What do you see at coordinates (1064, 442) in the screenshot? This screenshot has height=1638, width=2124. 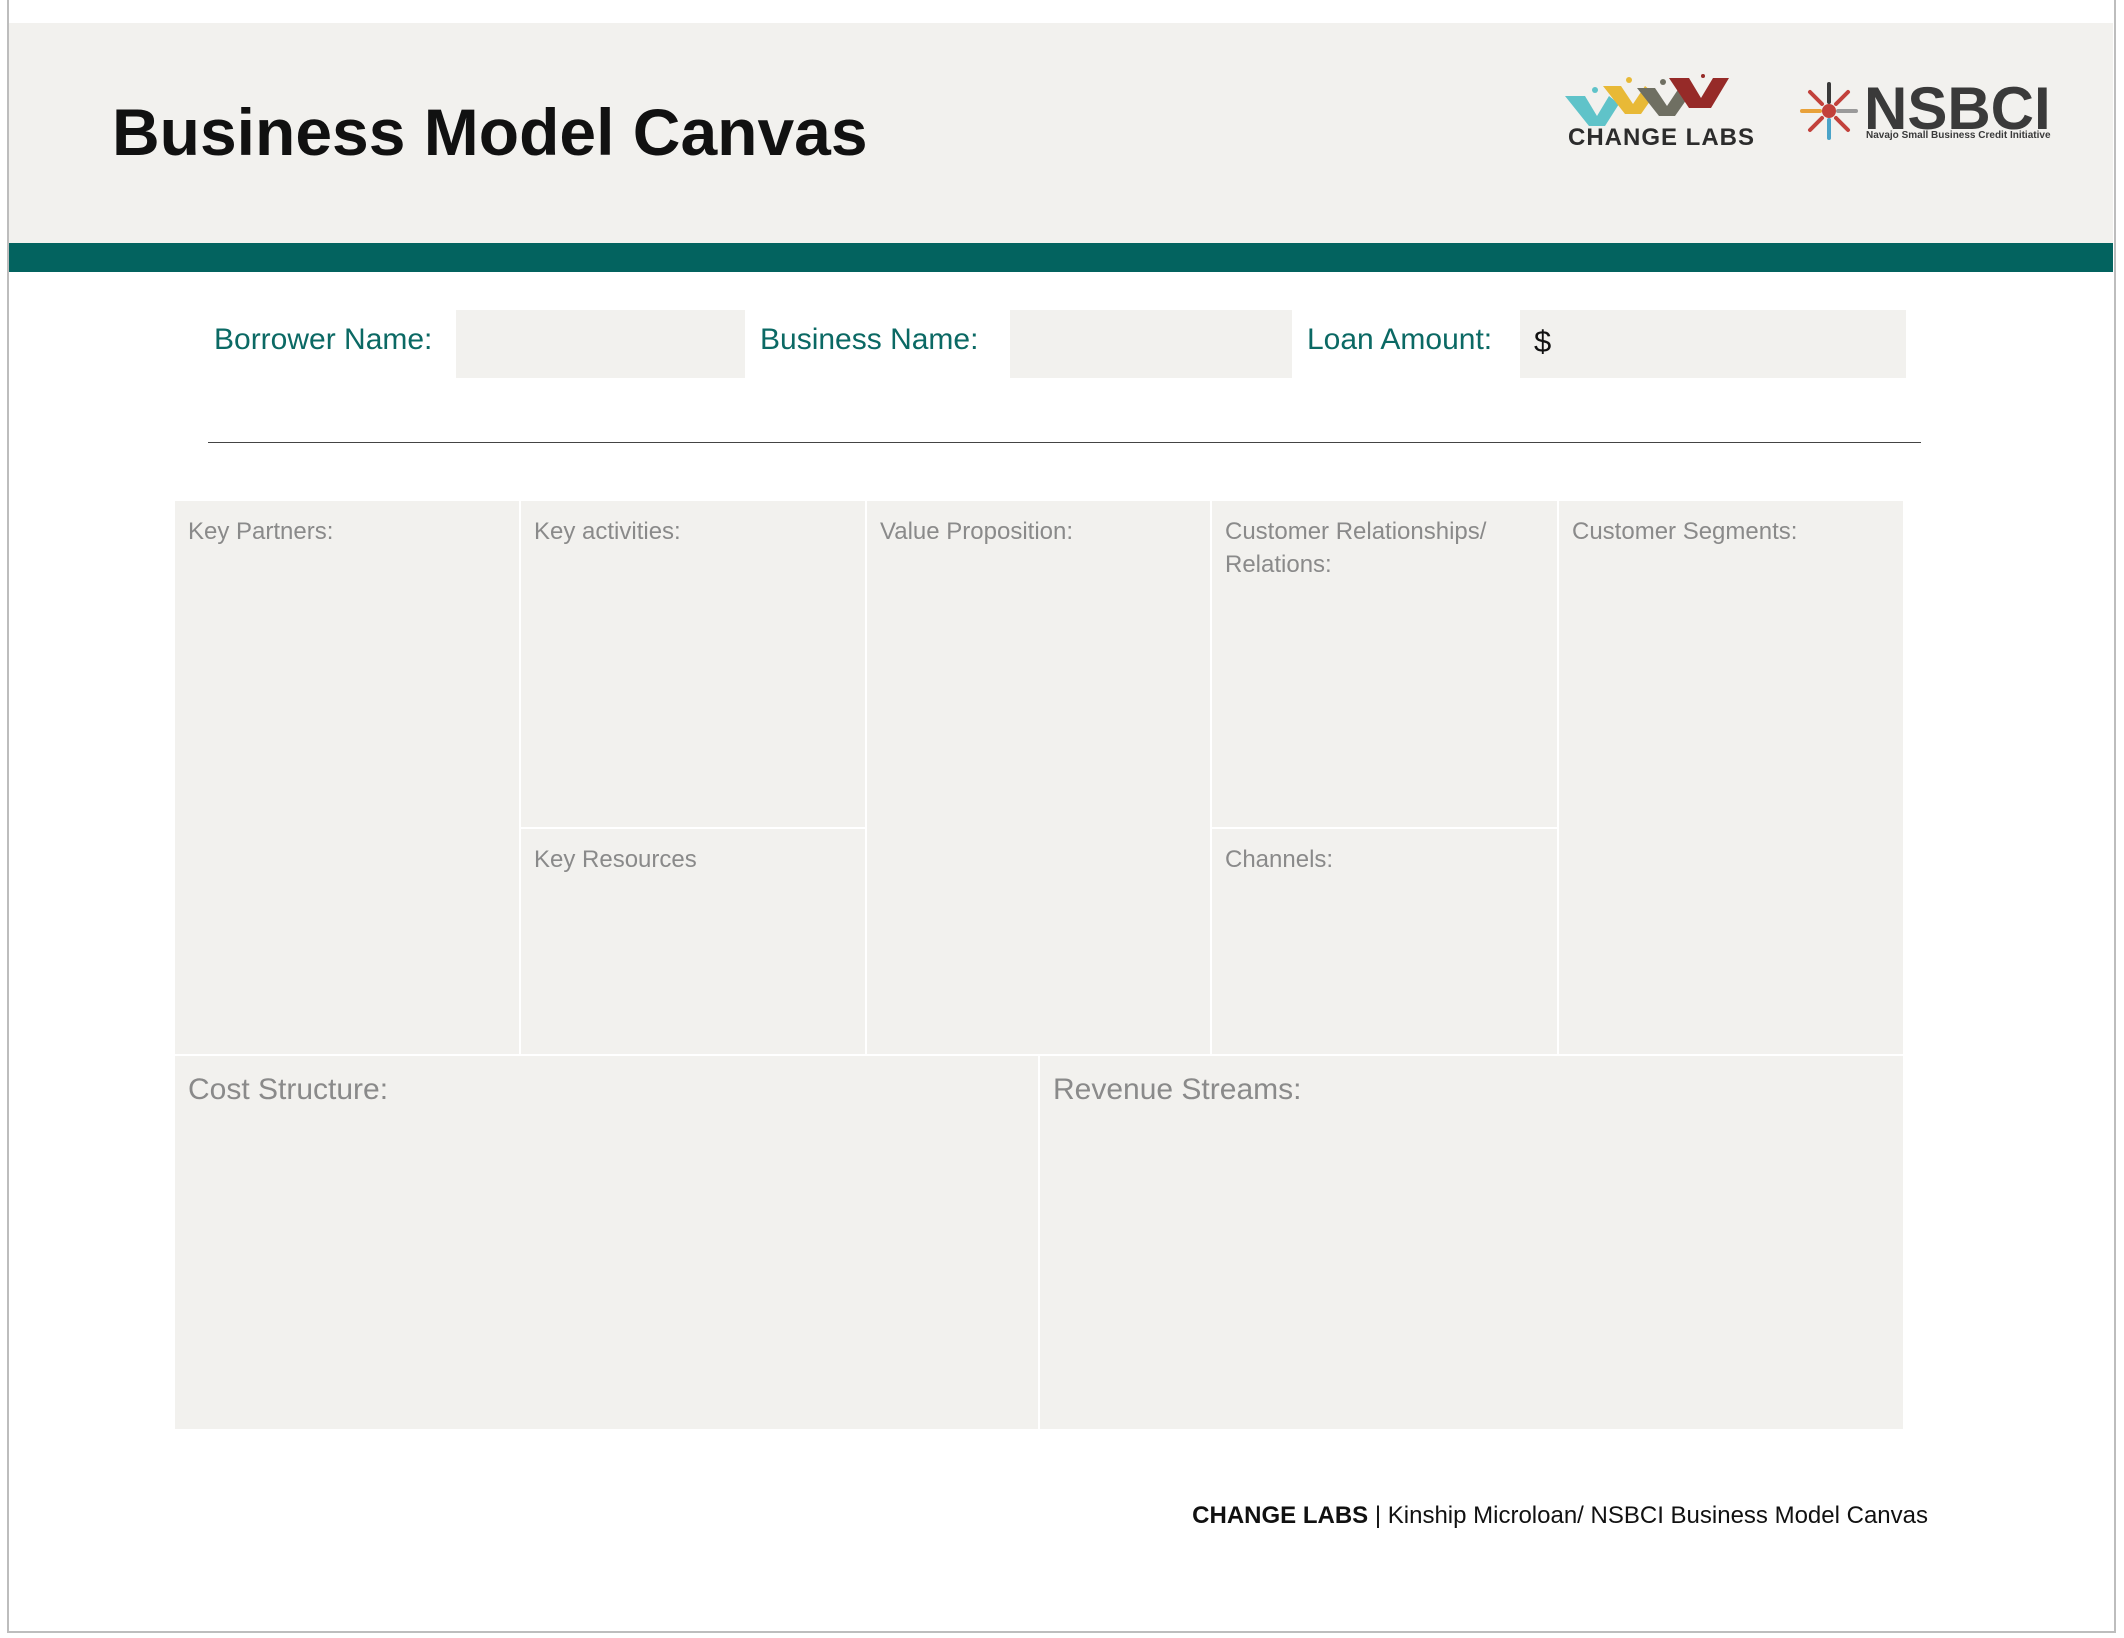 I see `form-divider-line` at bounding box center [1064, 442].